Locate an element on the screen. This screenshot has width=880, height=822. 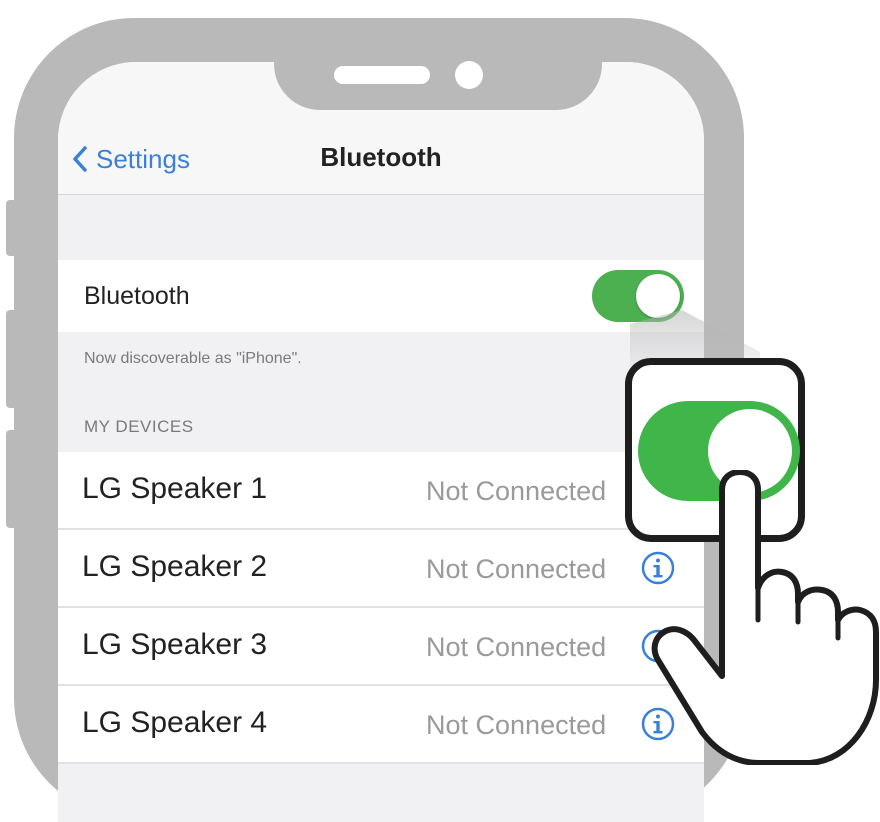
phone-notch is located at coordinates (438, 86).